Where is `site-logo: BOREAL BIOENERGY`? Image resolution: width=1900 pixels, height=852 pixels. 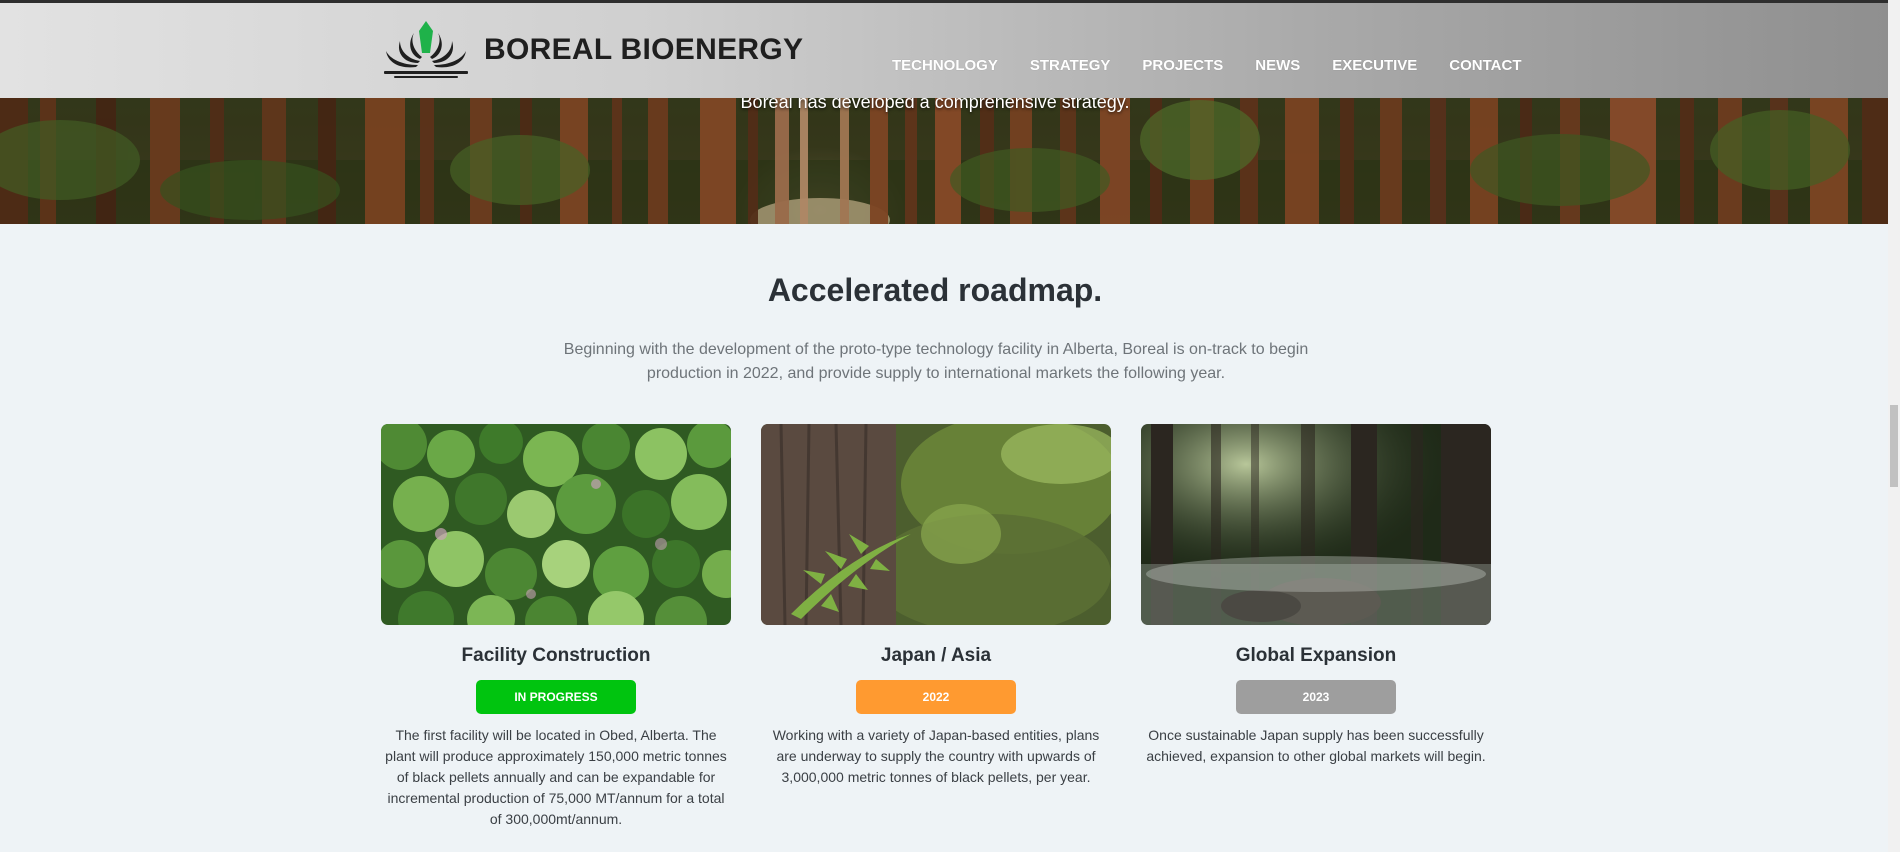 site-logo: BOREAL BIOENERGY is located at coordinates (591, 50).